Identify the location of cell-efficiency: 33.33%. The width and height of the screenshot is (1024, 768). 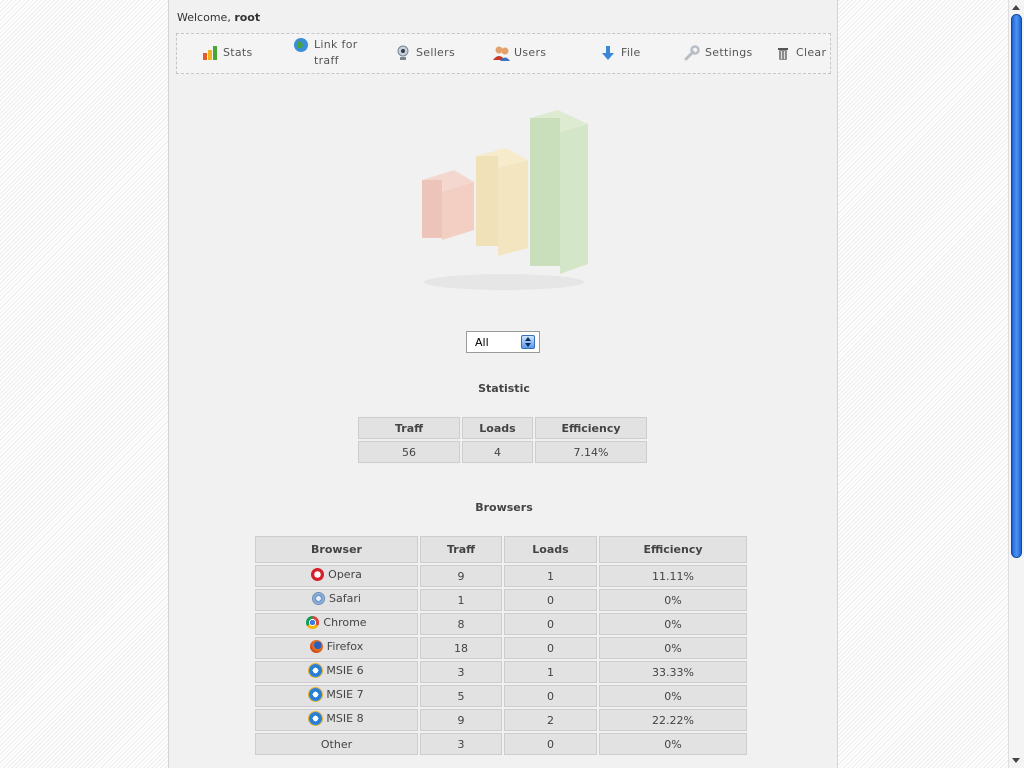
(673, 672).